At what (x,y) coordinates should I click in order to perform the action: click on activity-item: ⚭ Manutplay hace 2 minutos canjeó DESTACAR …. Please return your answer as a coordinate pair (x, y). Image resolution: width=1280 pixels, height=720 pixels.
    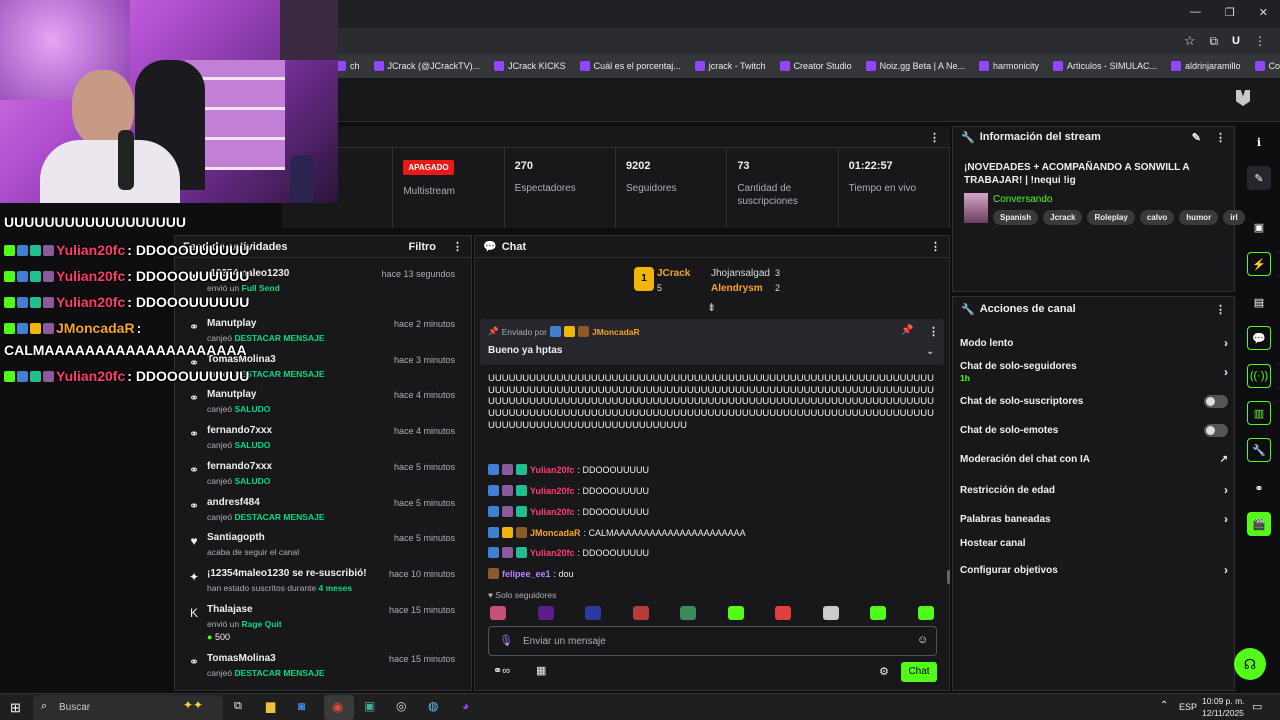
    Looking at the image, I should click on (320, 330).